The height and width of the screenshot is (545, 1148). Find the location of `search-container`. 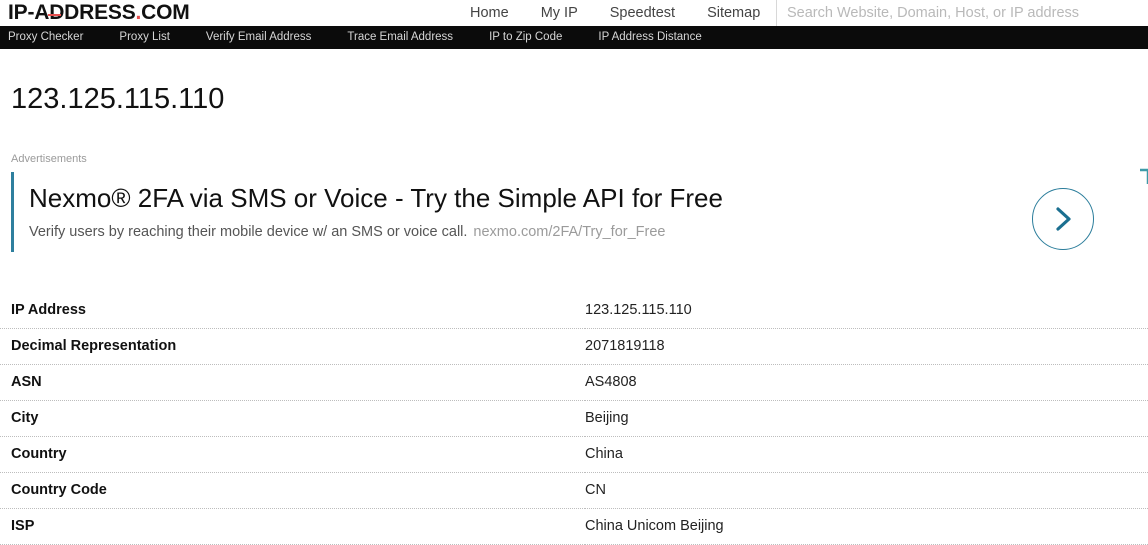

search-container is located at coordinates (962, 13).